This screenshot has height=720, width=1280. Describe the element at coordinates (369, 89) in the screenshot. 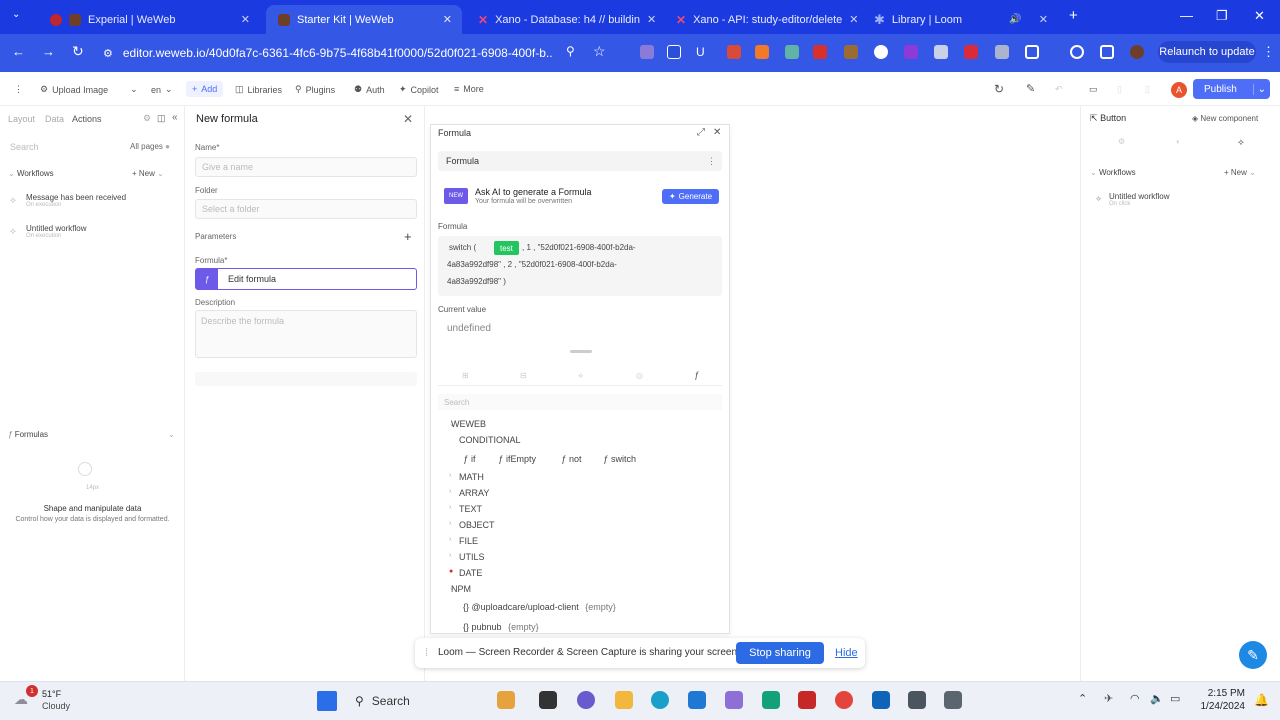

I see `auth-button: ⚉ Auth` at that location.